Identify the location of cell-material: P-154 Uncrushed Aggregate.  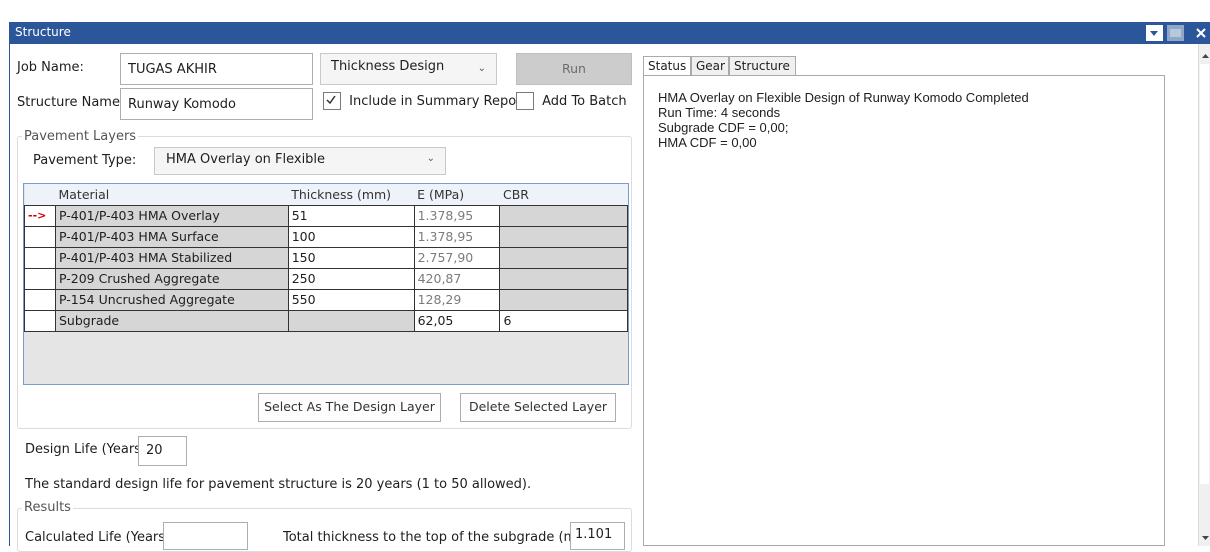
(171, 299).